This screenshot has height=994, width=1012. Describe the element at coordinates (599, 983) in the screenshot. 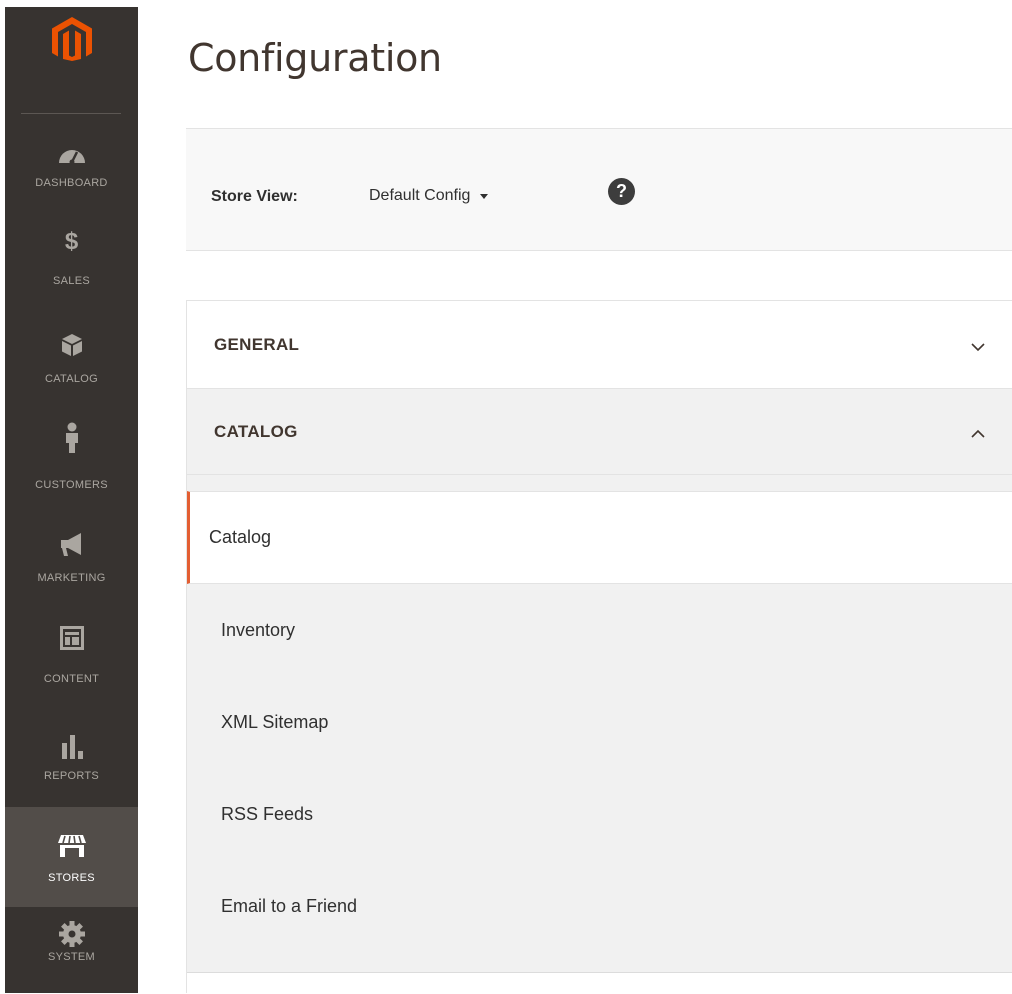

I see `next-tab-edge` at that location.